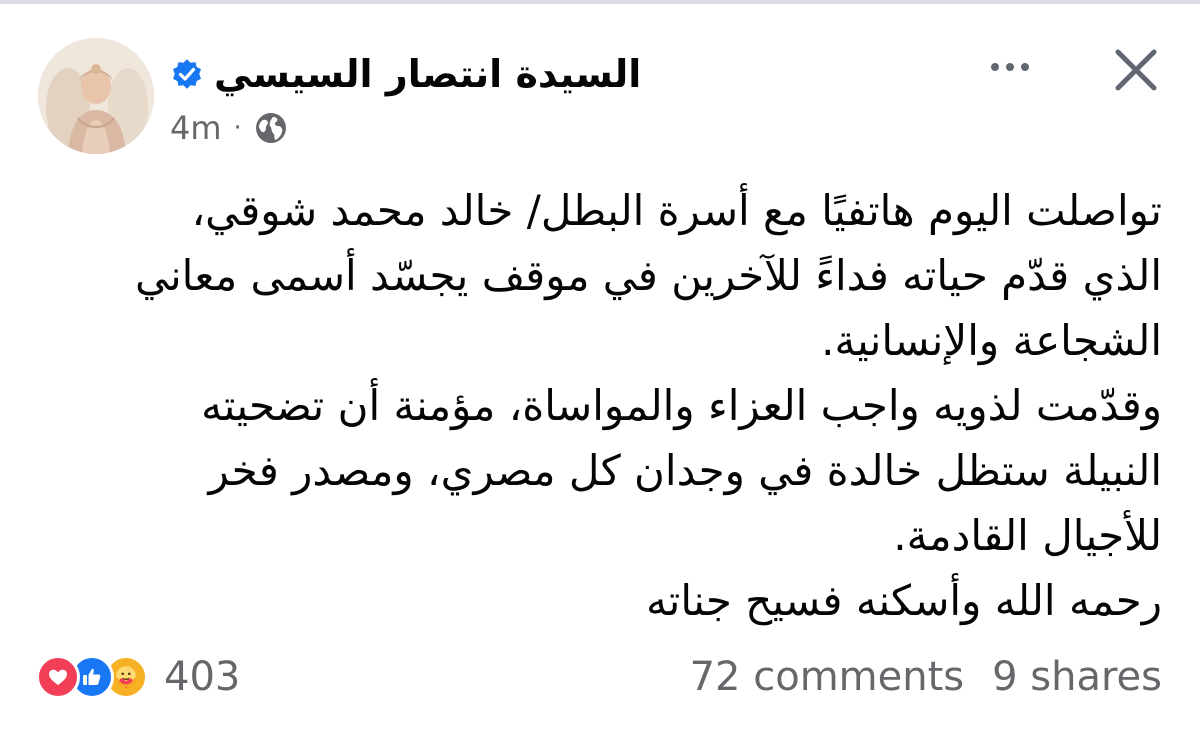 Image resolution: width=1200 pixels, height=733 pixels. I want to click on avatar, so click(96, 96).